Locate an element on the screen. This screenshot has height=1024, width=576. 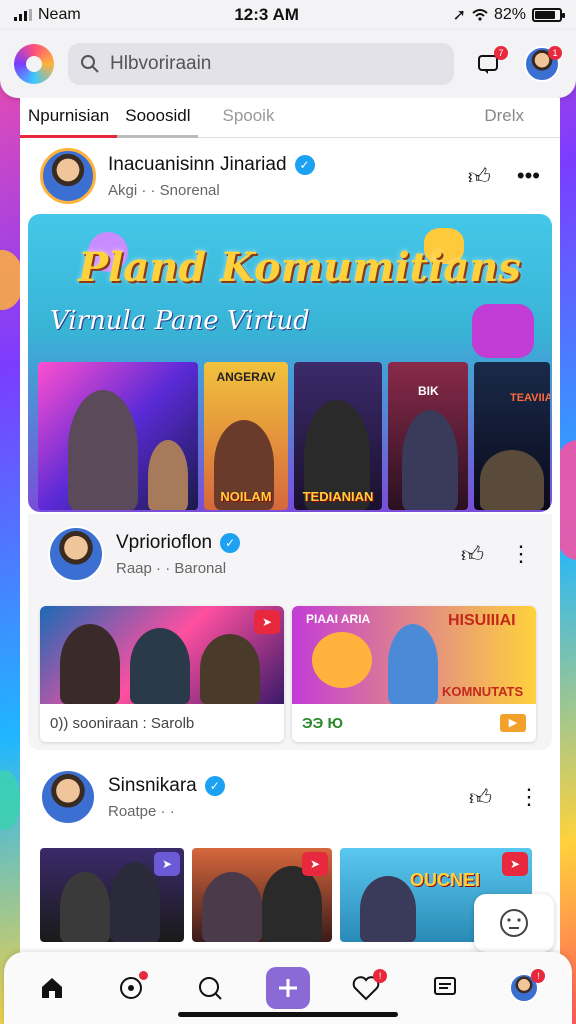
emoji-button is located at coordinates (514, 923).